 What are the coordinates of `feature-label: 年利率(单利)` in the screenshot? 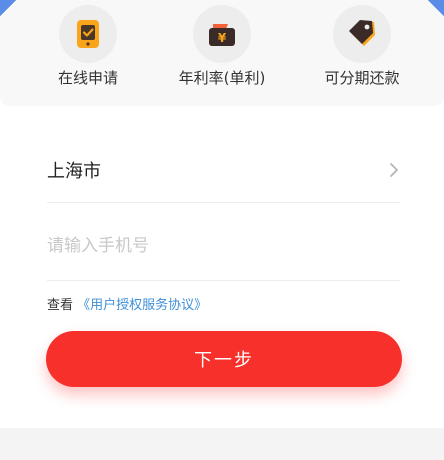 It's located at (222, 78).